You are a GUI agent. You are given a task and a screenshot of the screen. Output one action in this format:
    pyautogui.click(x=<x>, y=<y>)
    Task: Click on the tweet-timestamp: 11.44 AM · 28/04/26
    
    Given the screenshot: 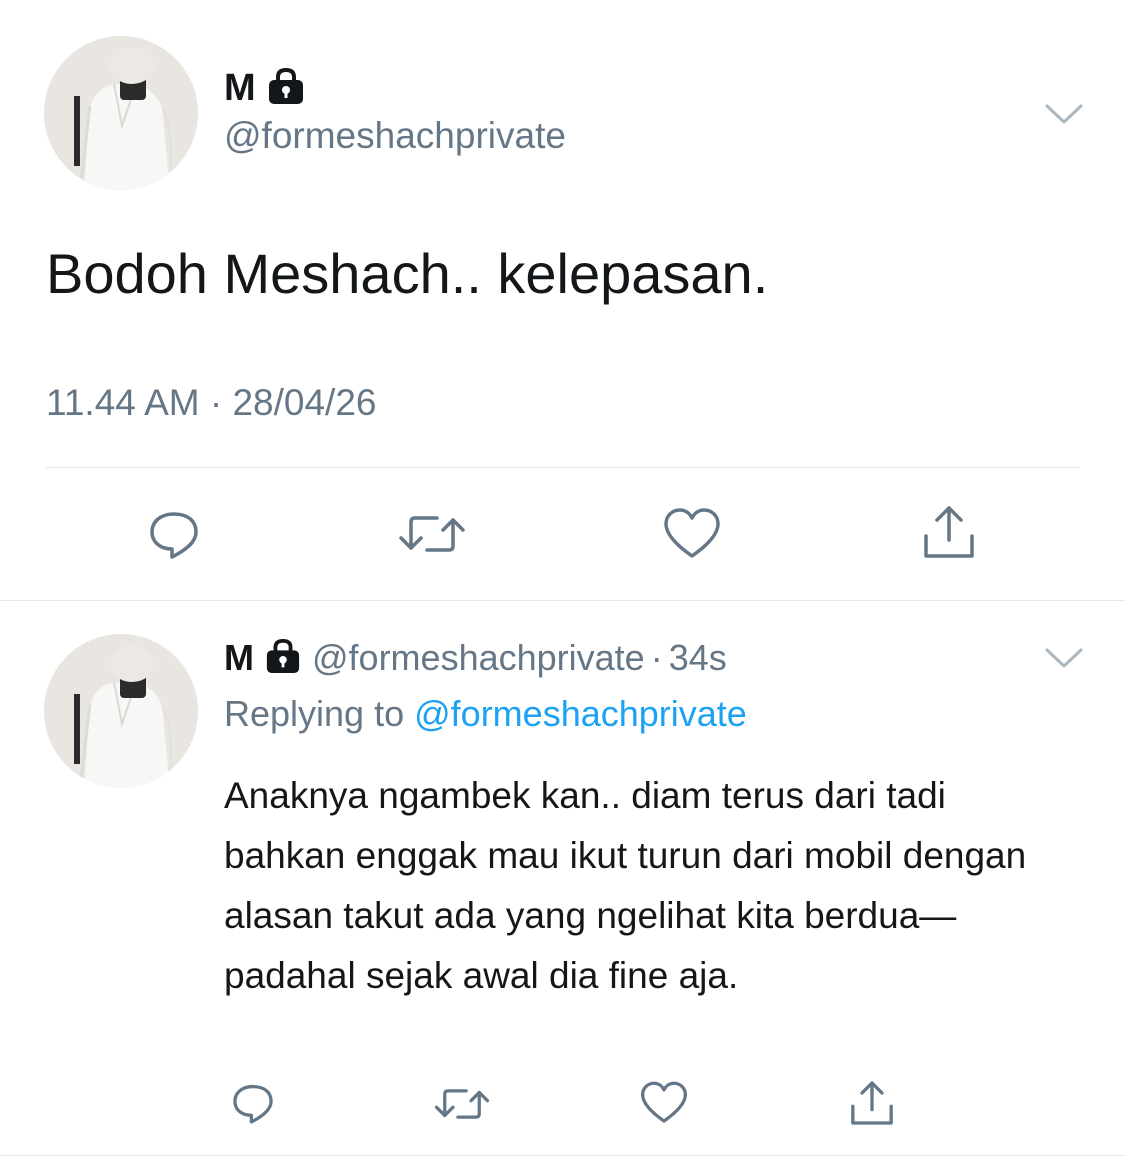 What is the action you would take?
    pyautogui.click(x=211, y=403)
    